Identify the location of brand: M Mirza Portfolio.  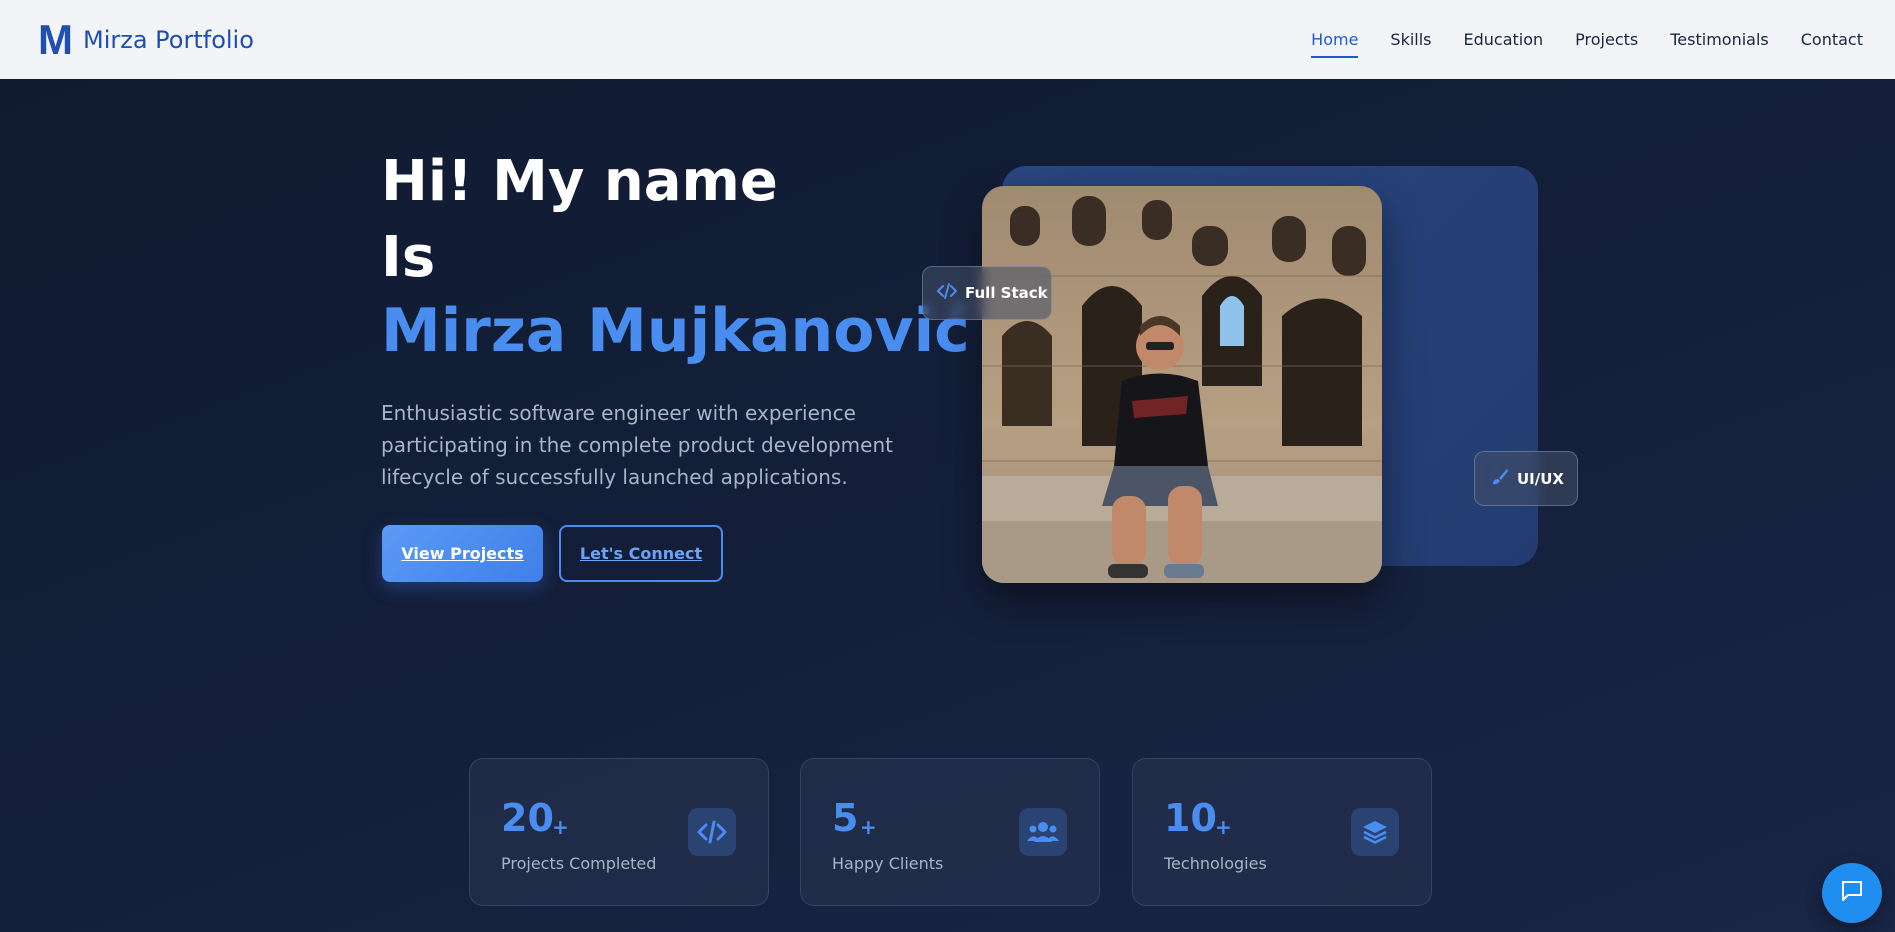
(146, 39).